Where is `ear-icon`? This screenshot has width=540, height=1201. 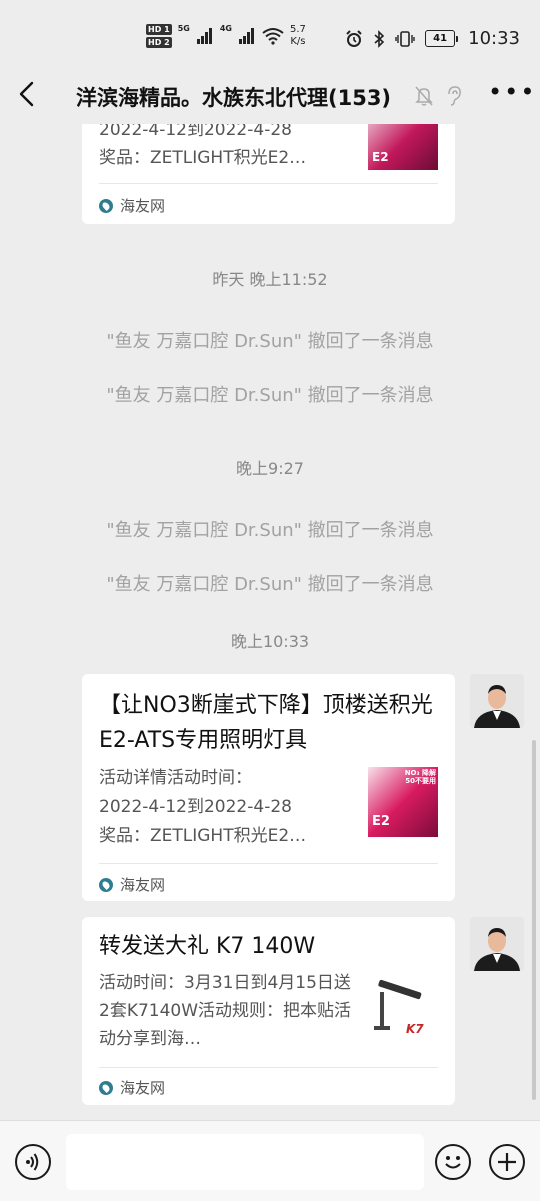
ear-icon is located at coordinates (454, 96).